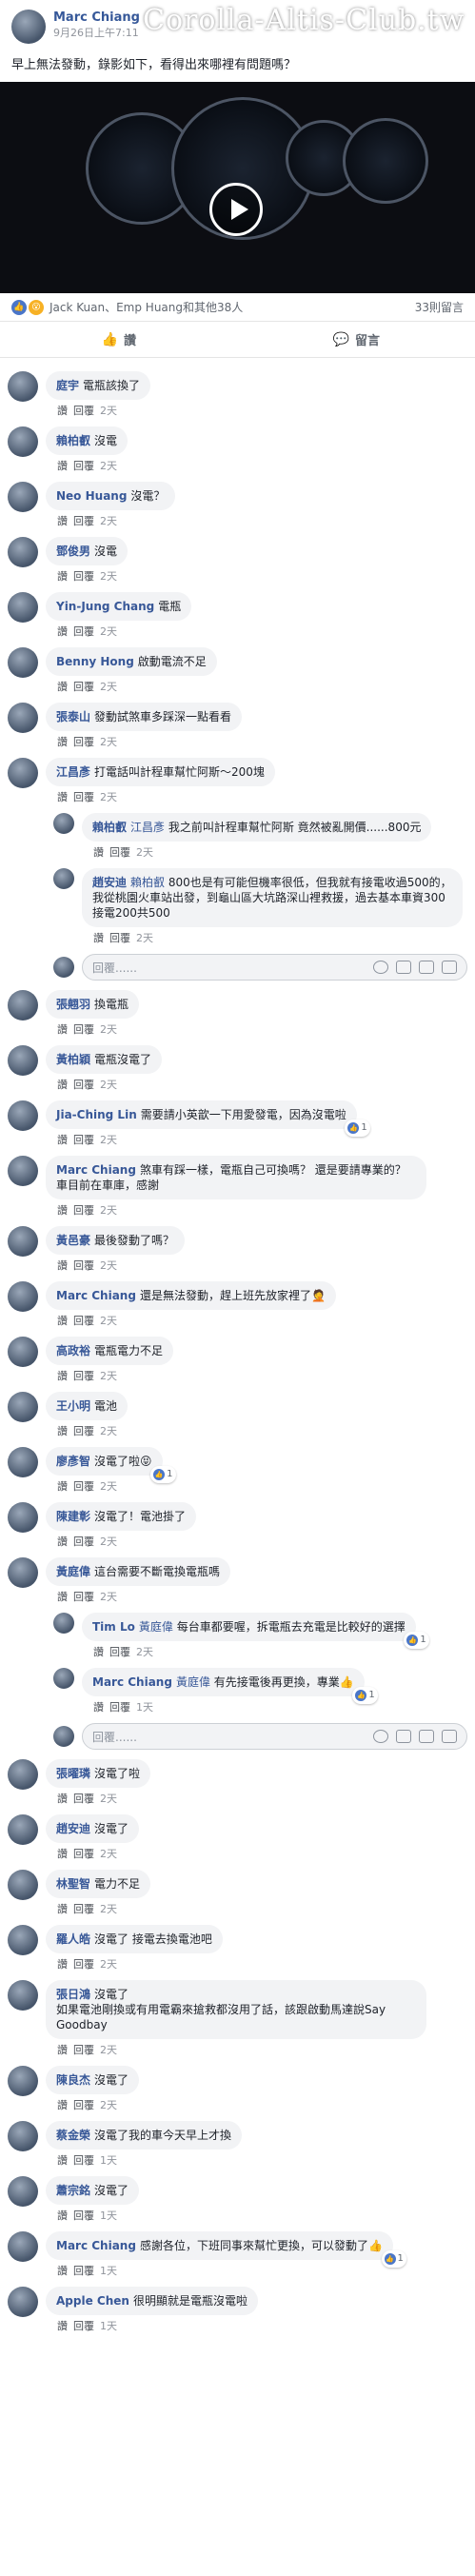 The image size is (475, 2576). I want to click on comment-author: 黃庭偉, so click(73, 1571).